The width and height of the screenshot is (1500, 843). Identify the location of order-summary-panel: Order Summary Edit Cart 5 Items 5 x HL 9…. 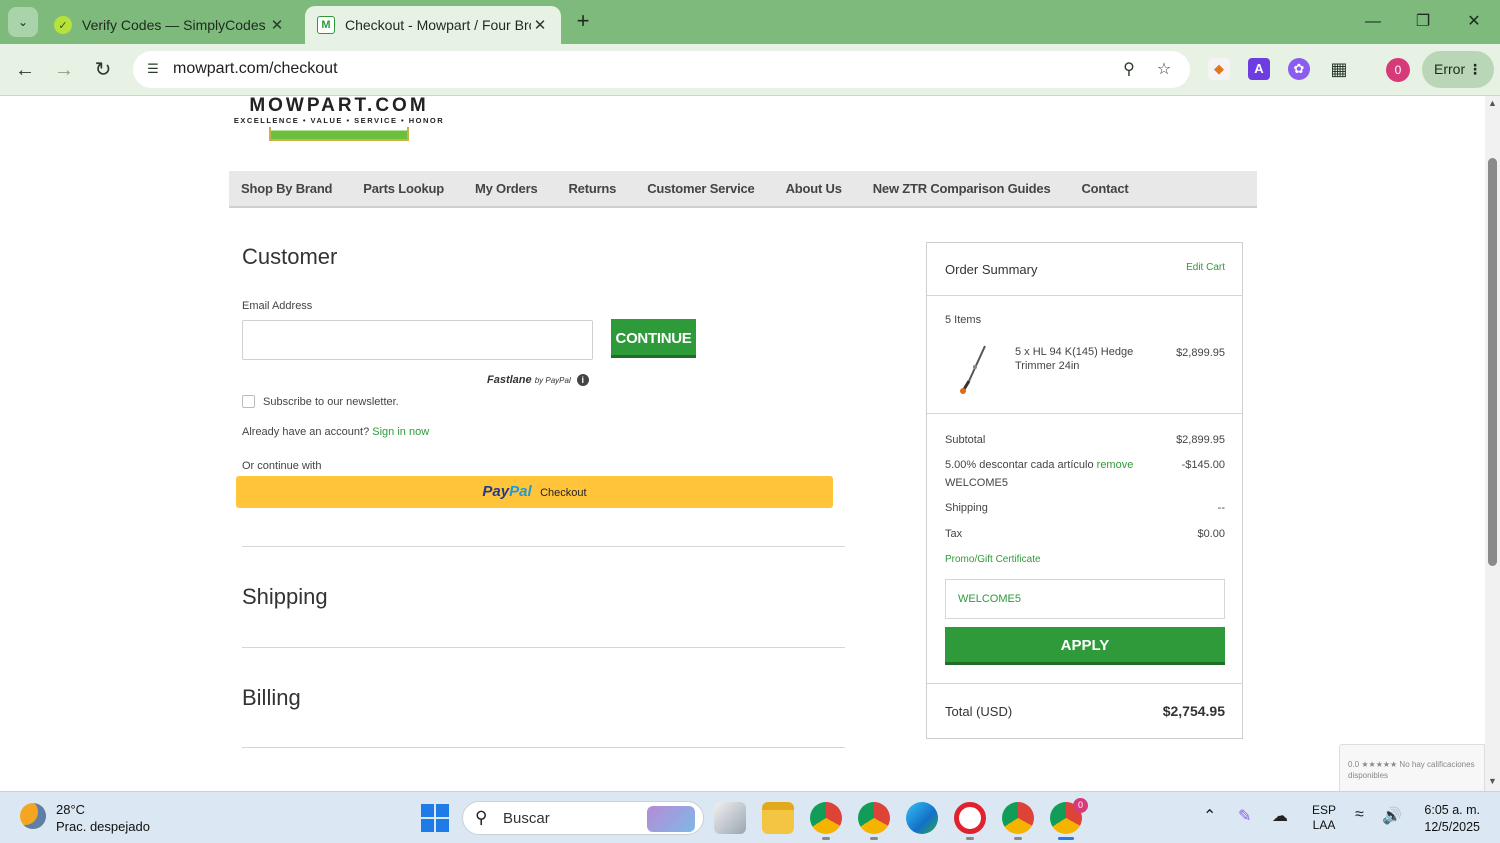
(1084, 490).